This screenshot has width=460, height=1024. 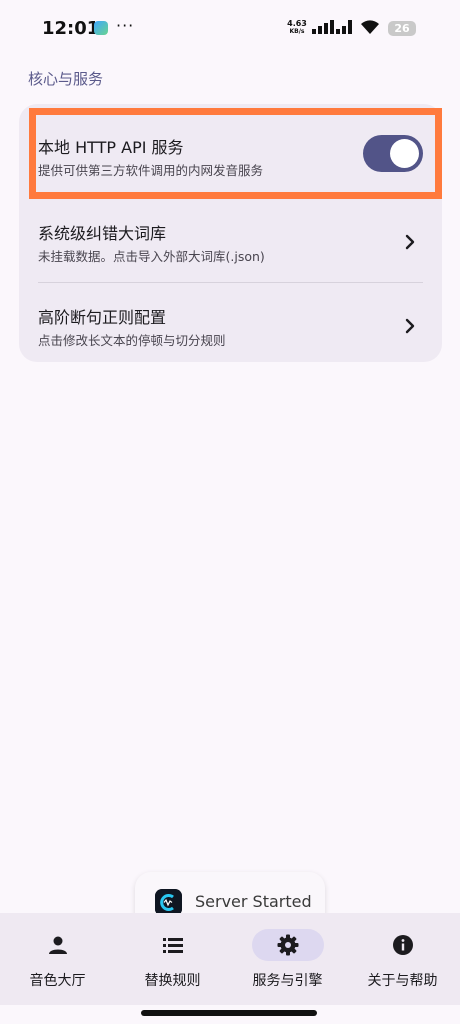 I want to click on bottom-navigation: 音色大厅 替换规则 服务与引擎 关于与帮助, so click(x=230, y=959).